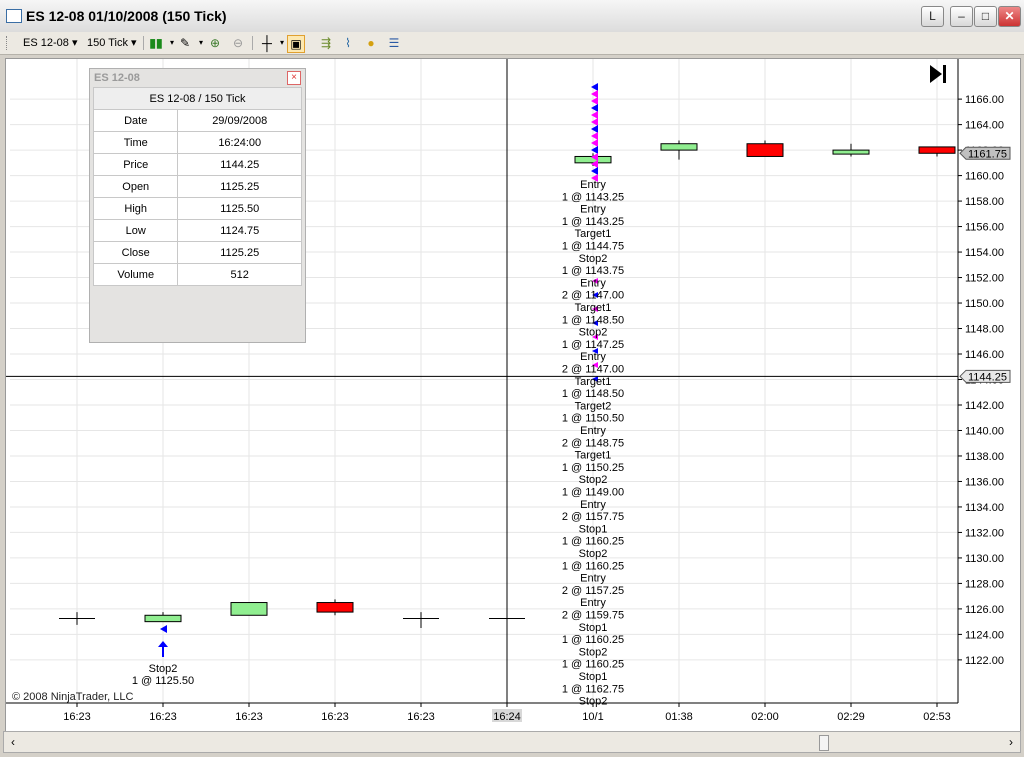 The width and height of the screenshot is (1024, 757). I want to click on y-tick-label: 1160.00, so click(984, 177).